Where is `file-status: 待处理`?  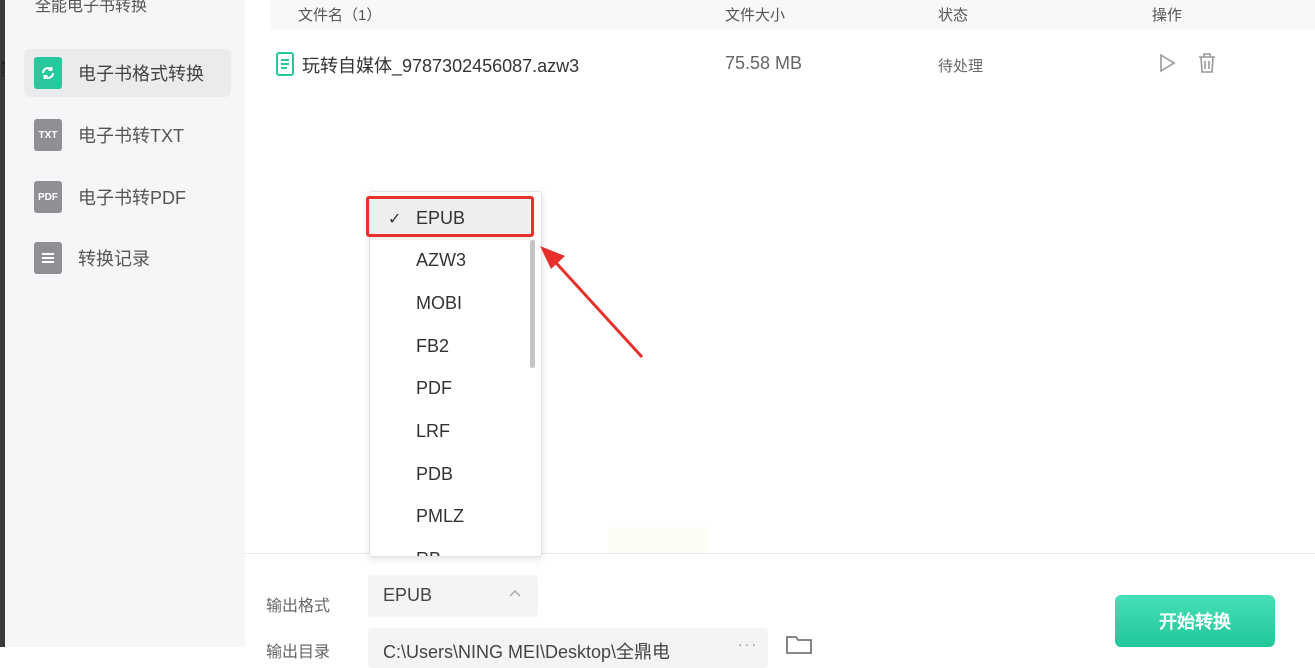
file-status: 待处理 is located at coordinates (961, 66).